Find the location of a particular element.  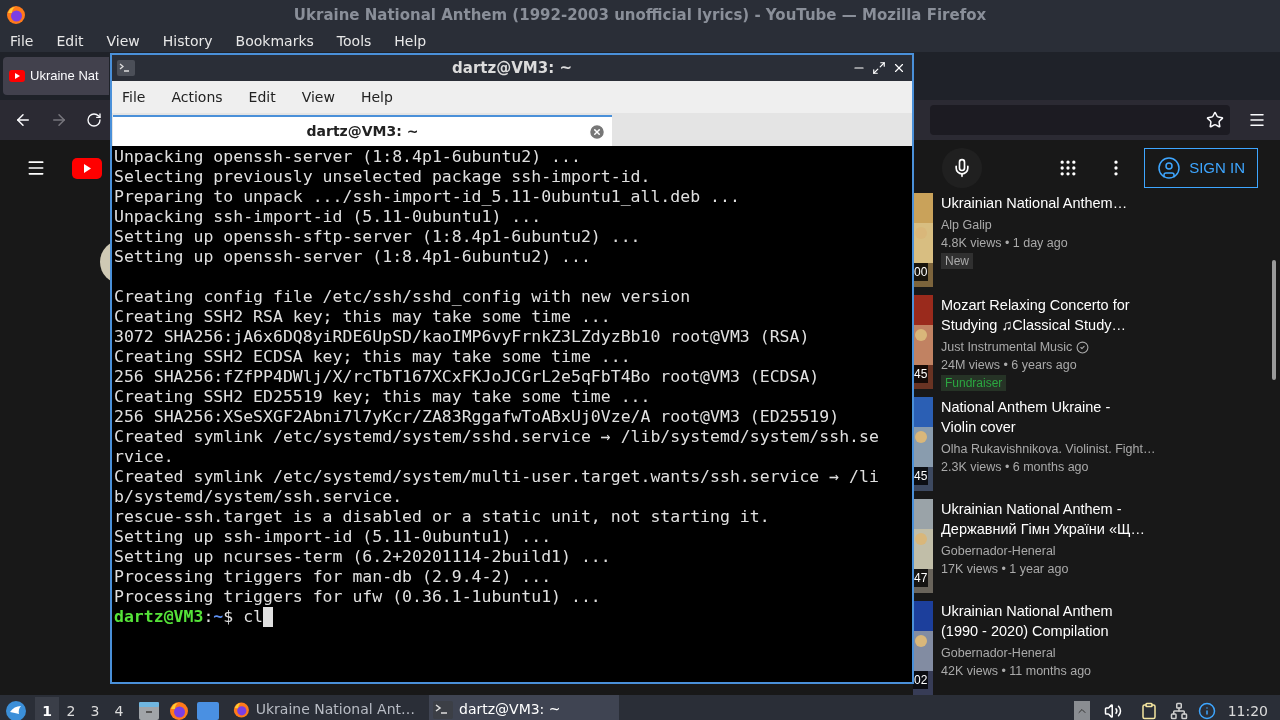

network-icon is located at coordinates (1178, 711).